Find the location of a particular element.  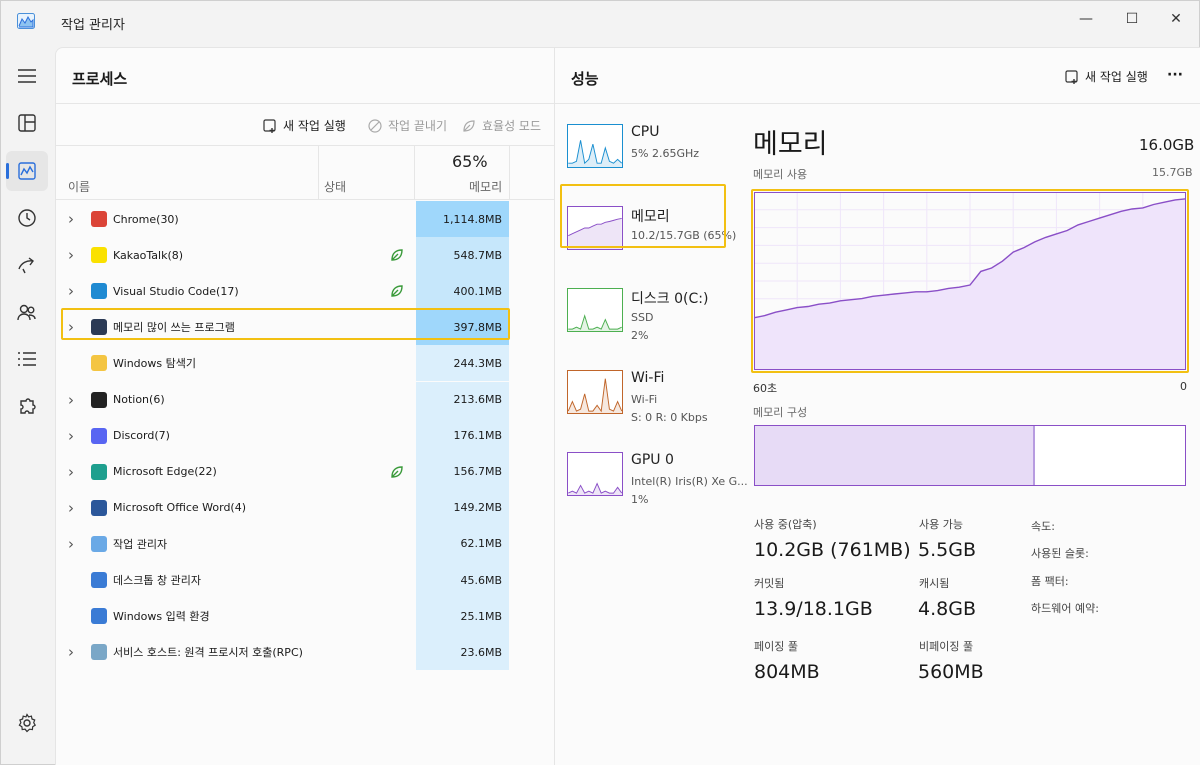

process-memory: 213.6MB is located at coordinates (462, 399).